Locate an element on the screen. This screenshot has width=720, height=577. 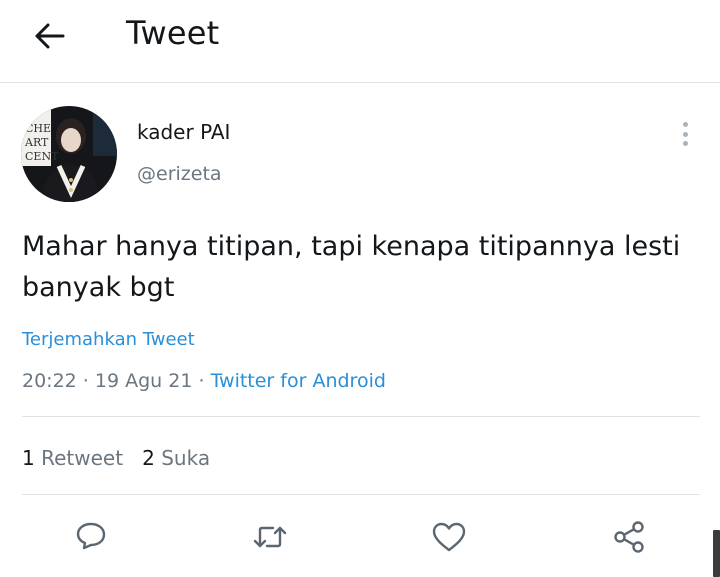
page-title: Tweet is located at coordinates (173, 33).